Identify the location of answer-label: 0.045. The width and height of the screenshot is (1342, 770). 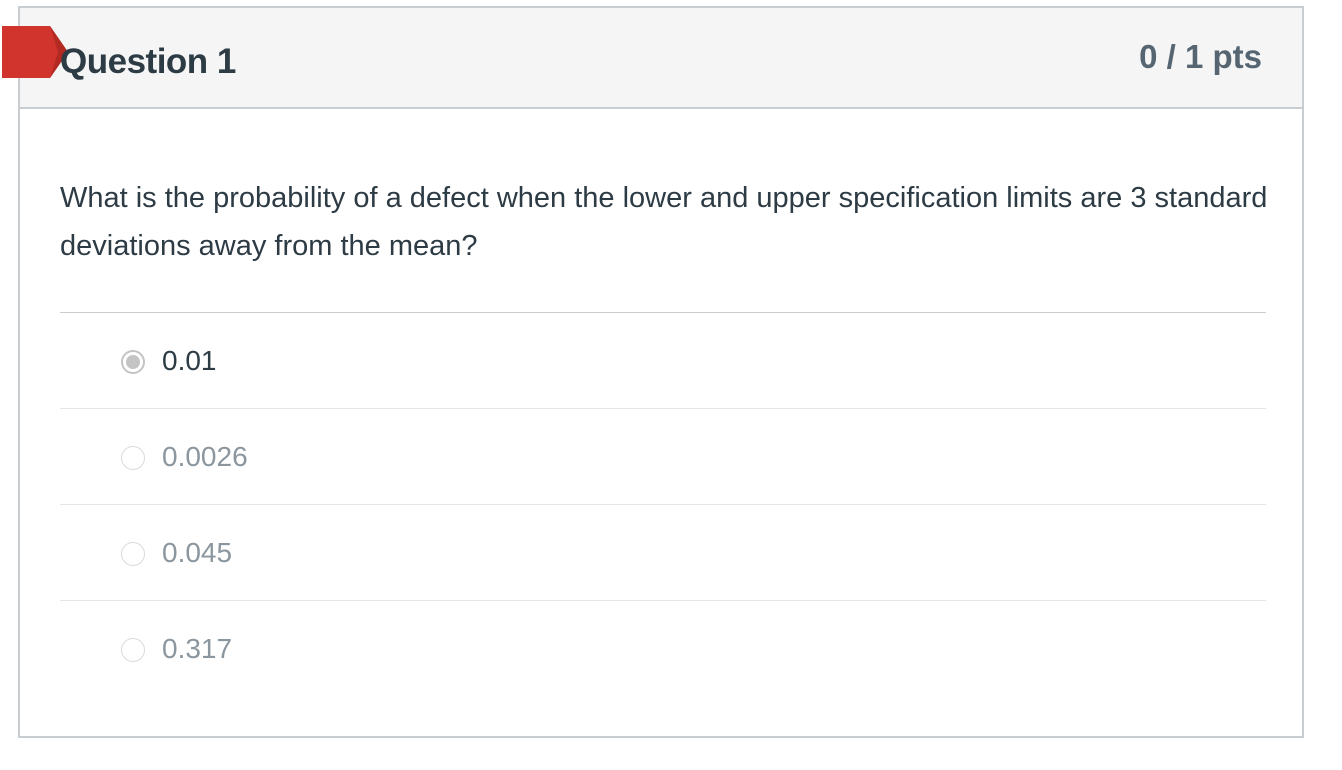
(197, 552).